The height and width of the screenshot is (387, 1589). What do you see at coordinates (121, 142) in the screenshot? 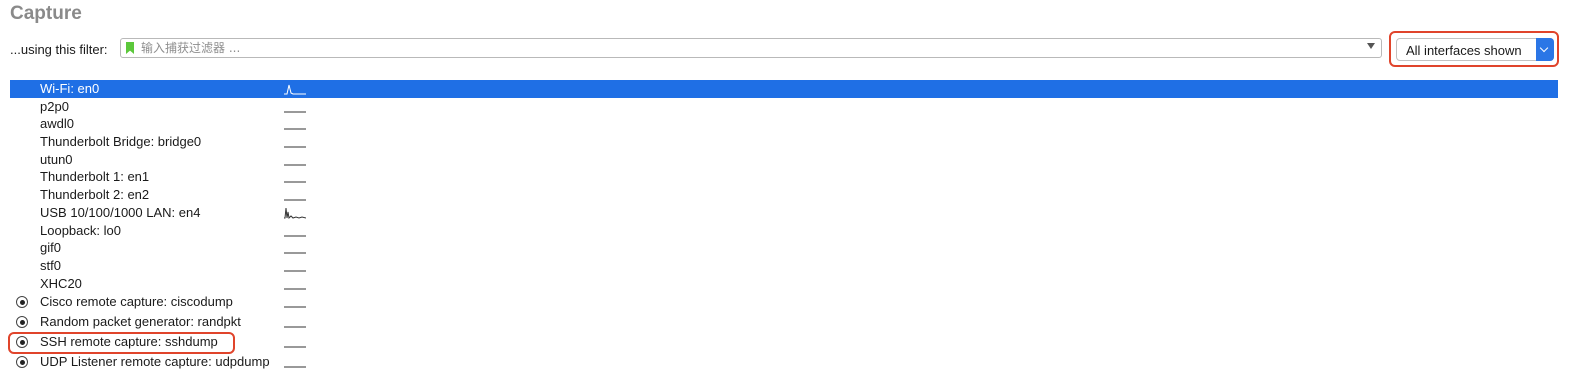
I see `interface-name: Thunderbolt Bridge: bridge0` at bounding box center [121, 142].